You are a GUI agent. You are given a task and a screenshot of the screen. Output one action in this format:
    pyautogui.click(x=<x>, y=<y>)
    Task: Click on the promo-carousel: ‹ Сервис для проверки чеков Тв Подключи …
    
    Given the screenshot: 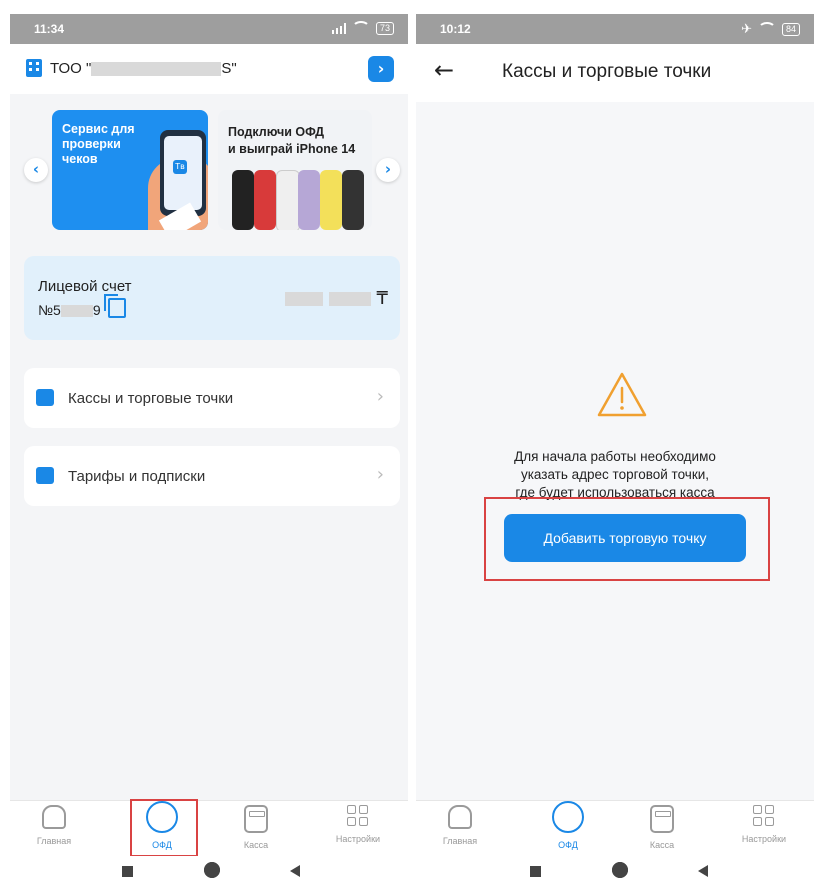 What is the action you would take?
    pyautogui.click(x=209, y=171)
    